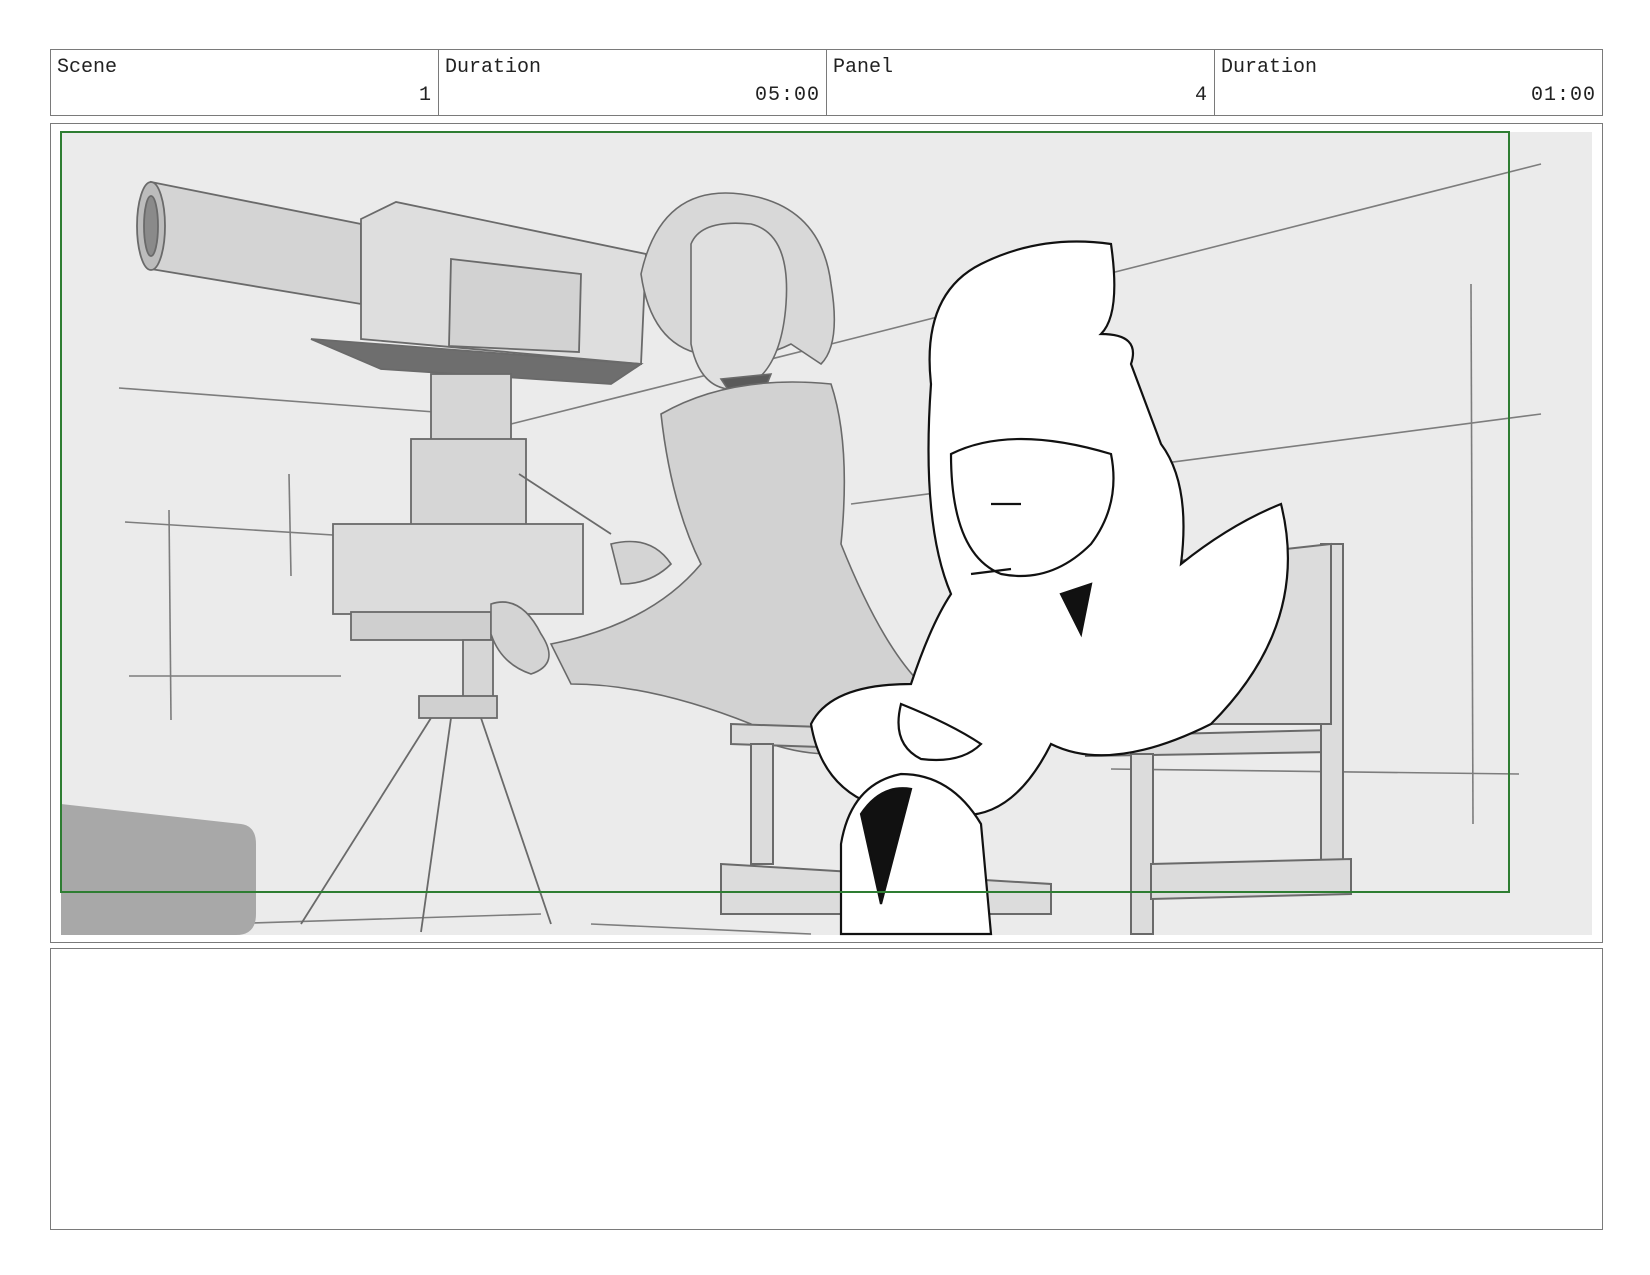 This screenshot has height=1275, width=1650. What do you see at coordinates (87, 67) in the screenshot?
I see `scene-label: Scene` at bounding box center [87, 67].